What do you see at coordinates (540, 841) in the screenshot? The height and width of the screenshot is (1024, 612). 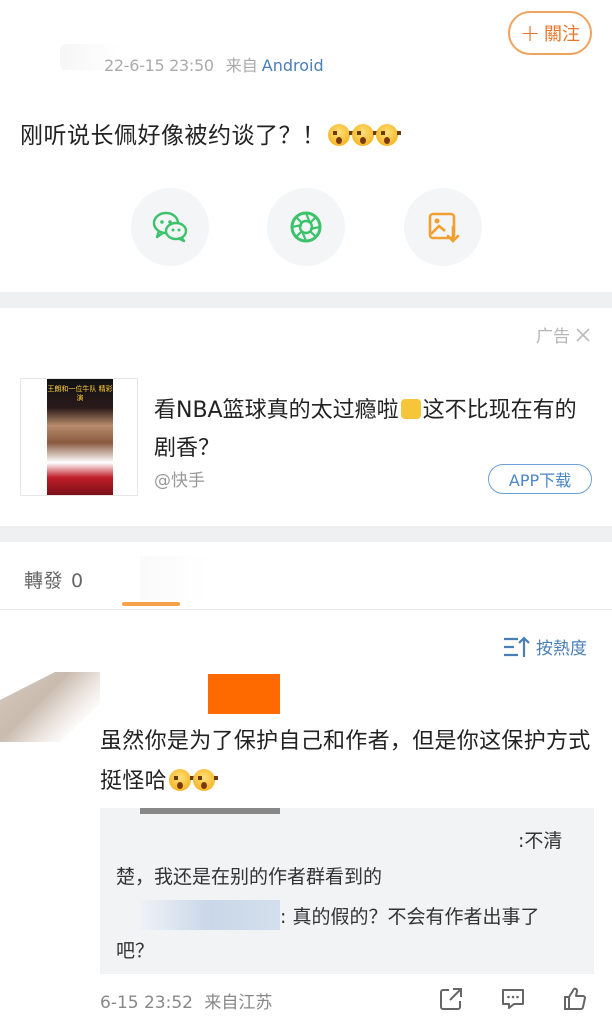 I see `reply-1-text-a: :不清` at bounding box center [540, 841].